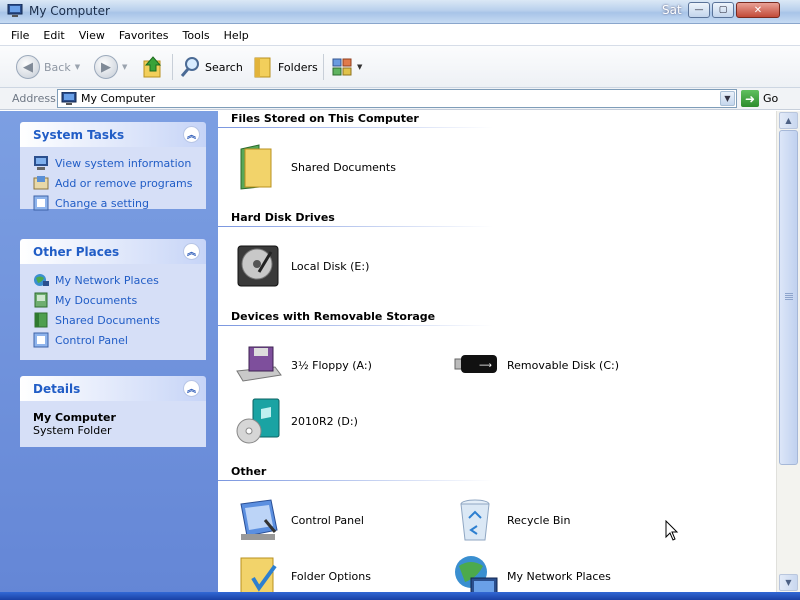  I want to click on usb-drive-icon: ⟶, so click(475, 364).